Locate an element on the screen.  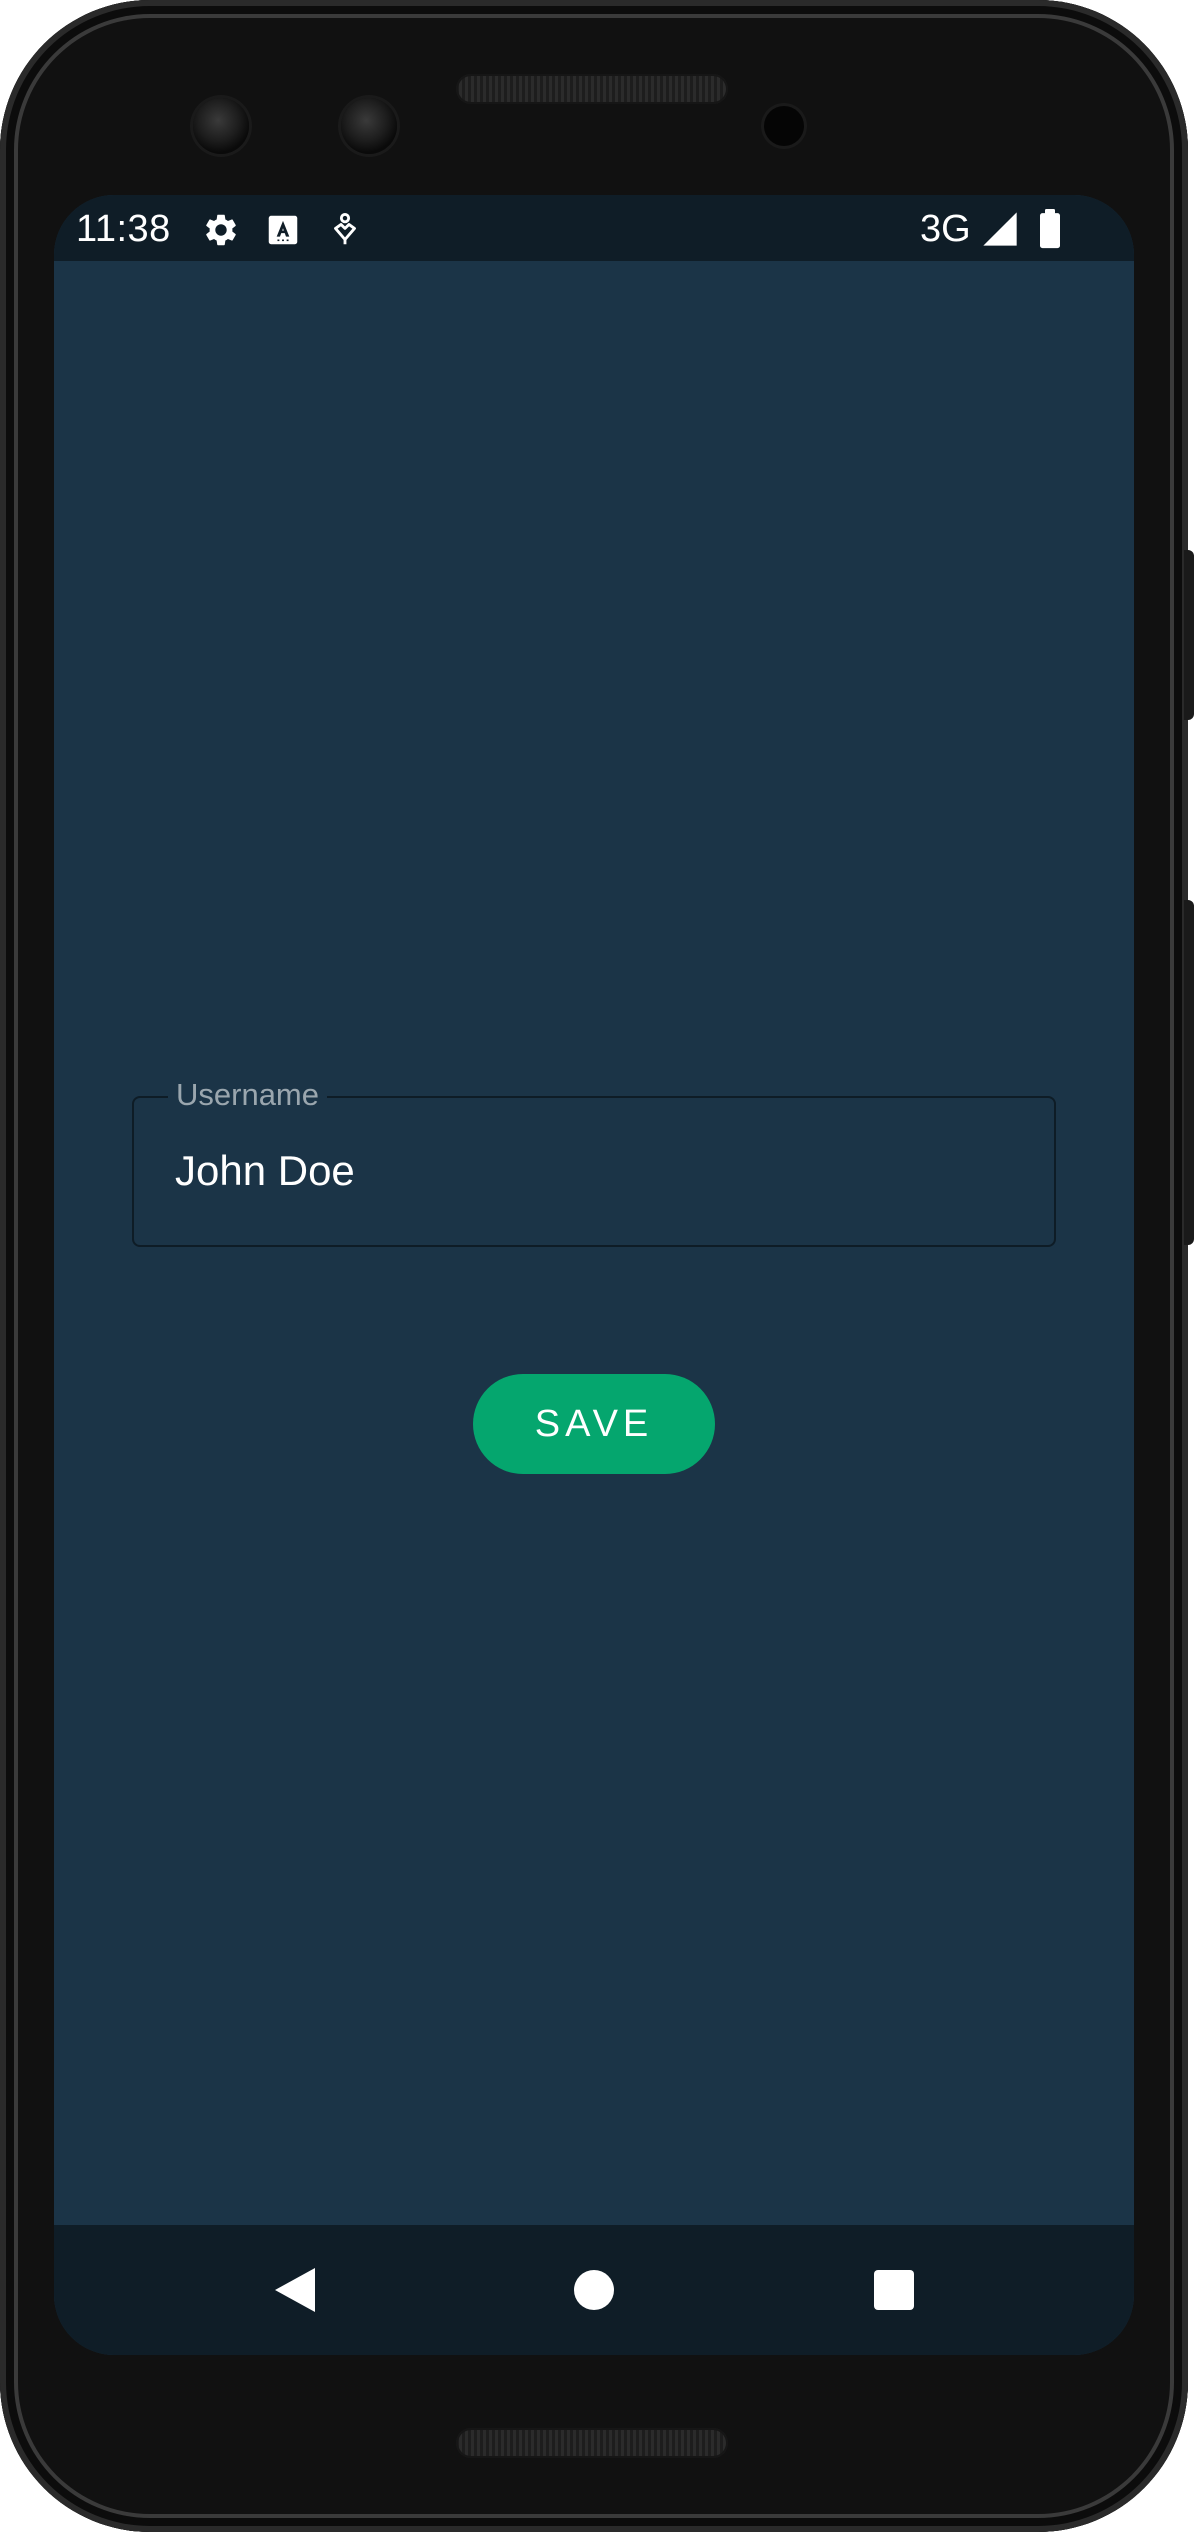
home-circle-icon is located at coordinates (594, 2290).